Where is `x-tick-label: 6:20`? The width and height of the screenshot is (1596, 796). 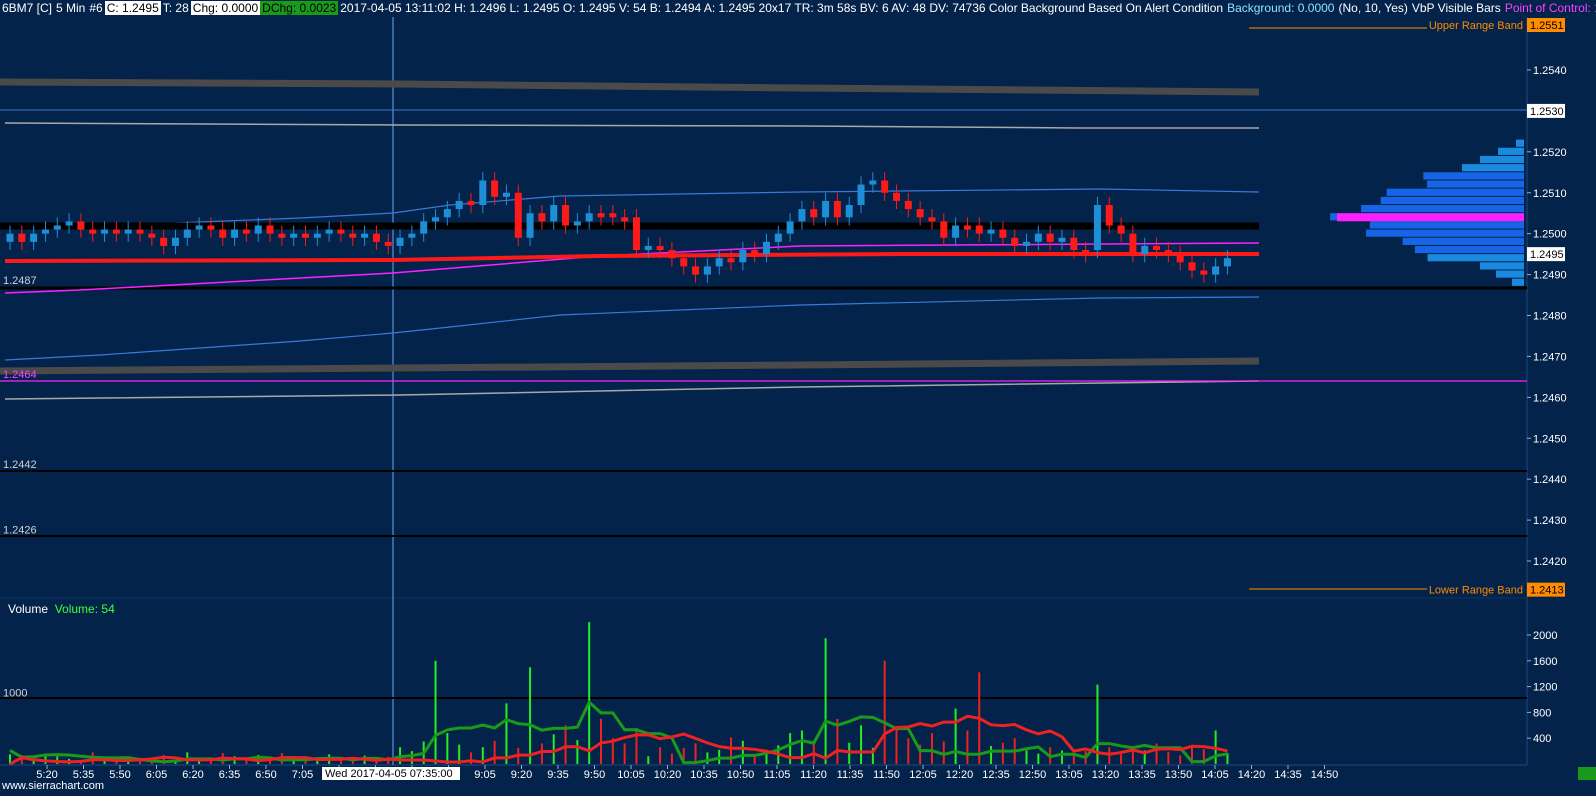
x-tick-label: 6:20 is located at coordinates (192, 775).